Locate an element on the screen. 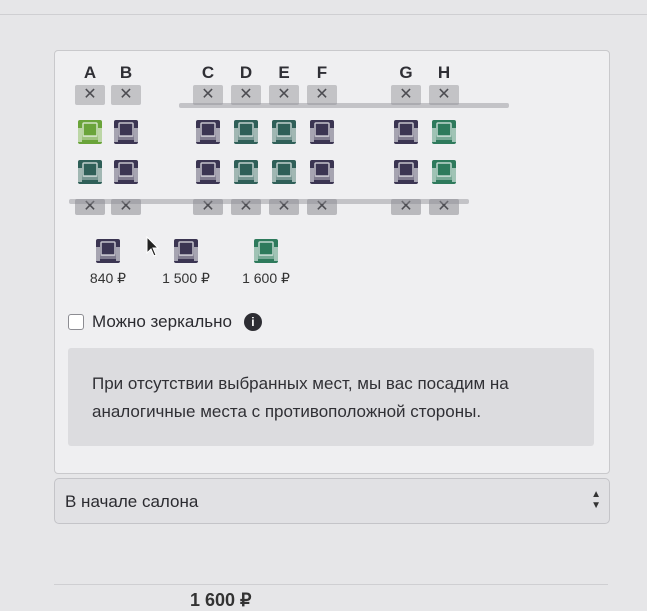 The width and height of the screenshot is (647, 611). seat-2a is located at coordinates (90, 172).